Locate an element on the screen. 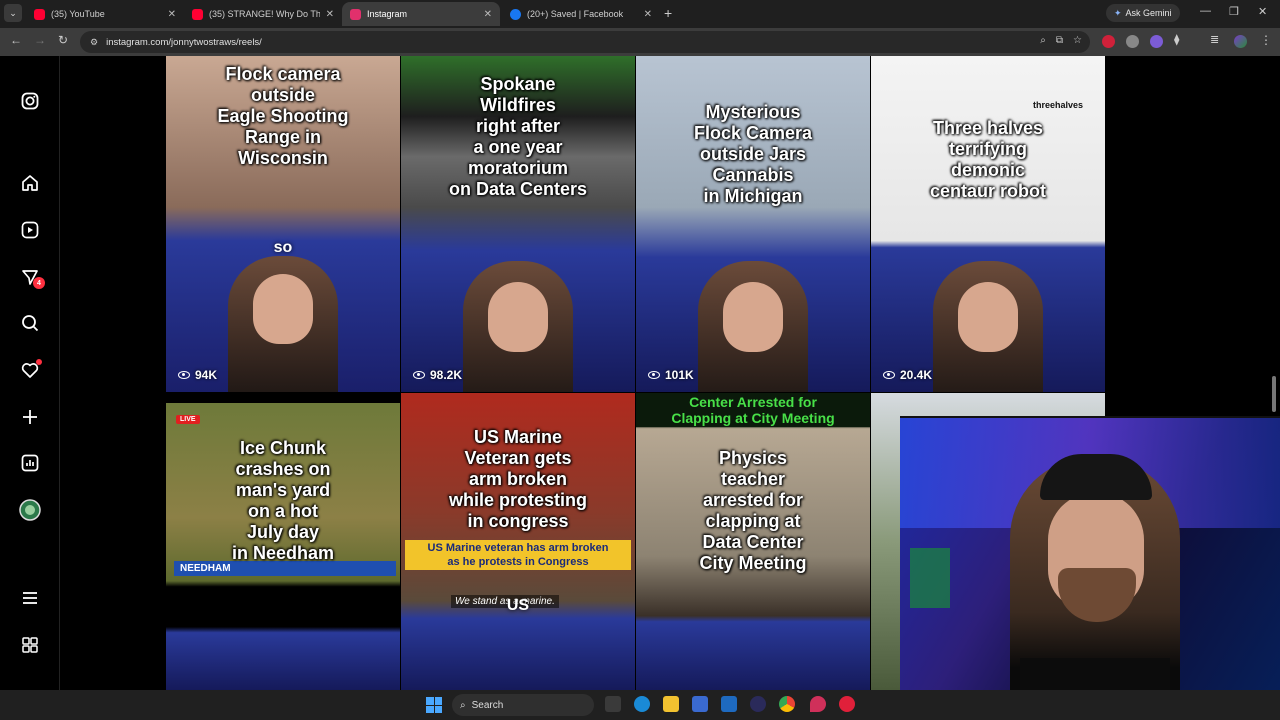 Image resolution: width=1280 pixels, height=720 pixels. extension-red-icon is located at coordinates (1108, 41).